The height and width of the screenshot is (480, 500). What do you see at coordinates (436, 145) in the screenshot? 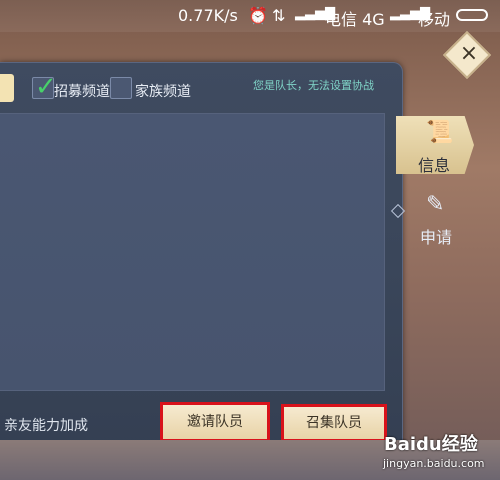
I see `tab-info: 📜 信息` at bounding box center [436, 145].